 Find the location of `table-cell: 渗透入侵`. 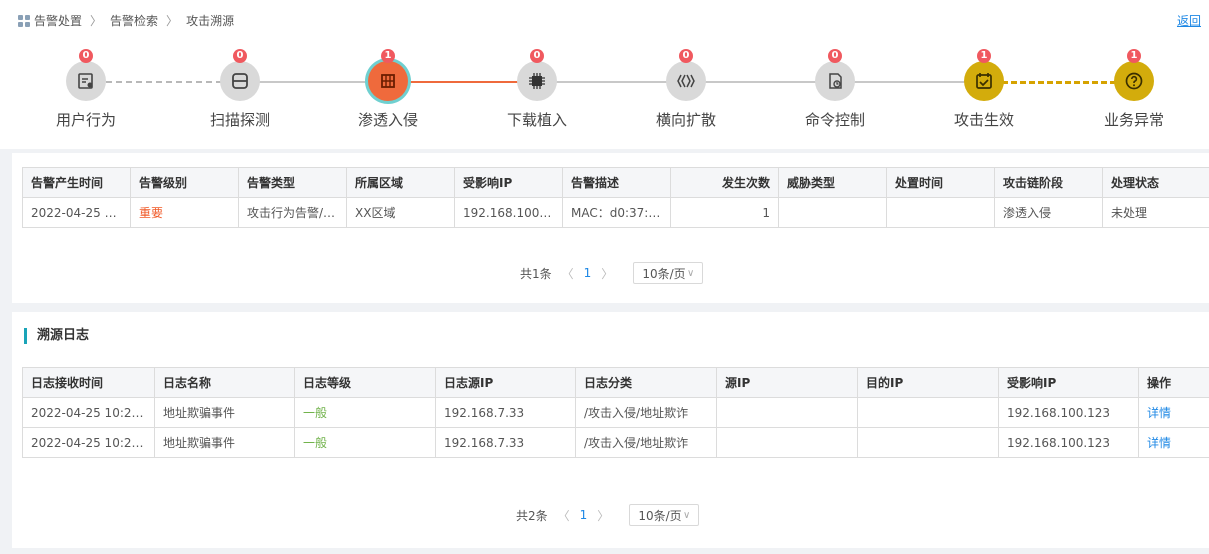

table-cell: 渗透入侵 is located at coordinates (1048, 212).